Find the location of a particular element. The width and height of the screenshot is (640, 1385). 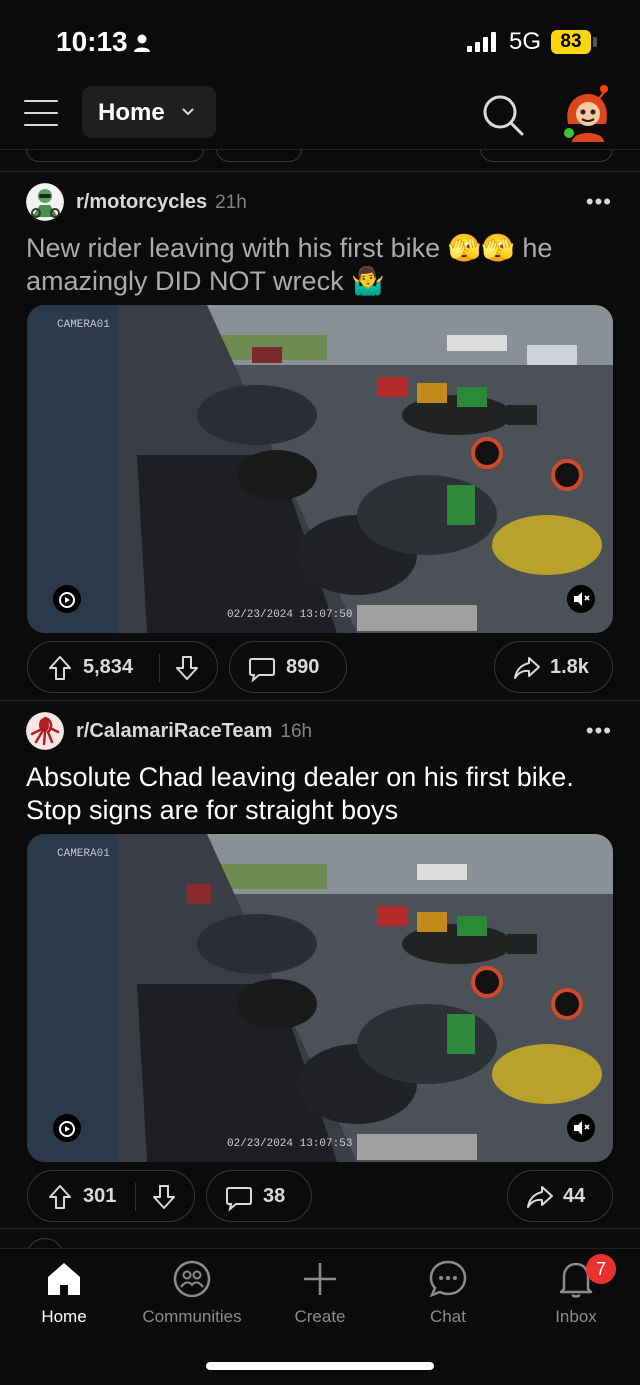

communities-icon is located at coordinates (192, 1279).